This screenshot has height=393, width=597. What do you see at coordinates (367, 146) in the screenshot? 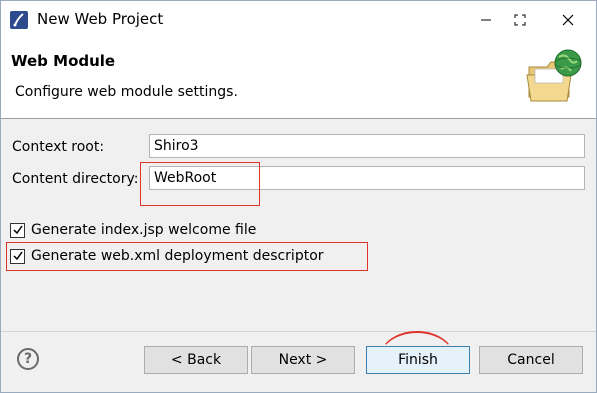
I see `context-root-input` at bounding box center [367, 146].